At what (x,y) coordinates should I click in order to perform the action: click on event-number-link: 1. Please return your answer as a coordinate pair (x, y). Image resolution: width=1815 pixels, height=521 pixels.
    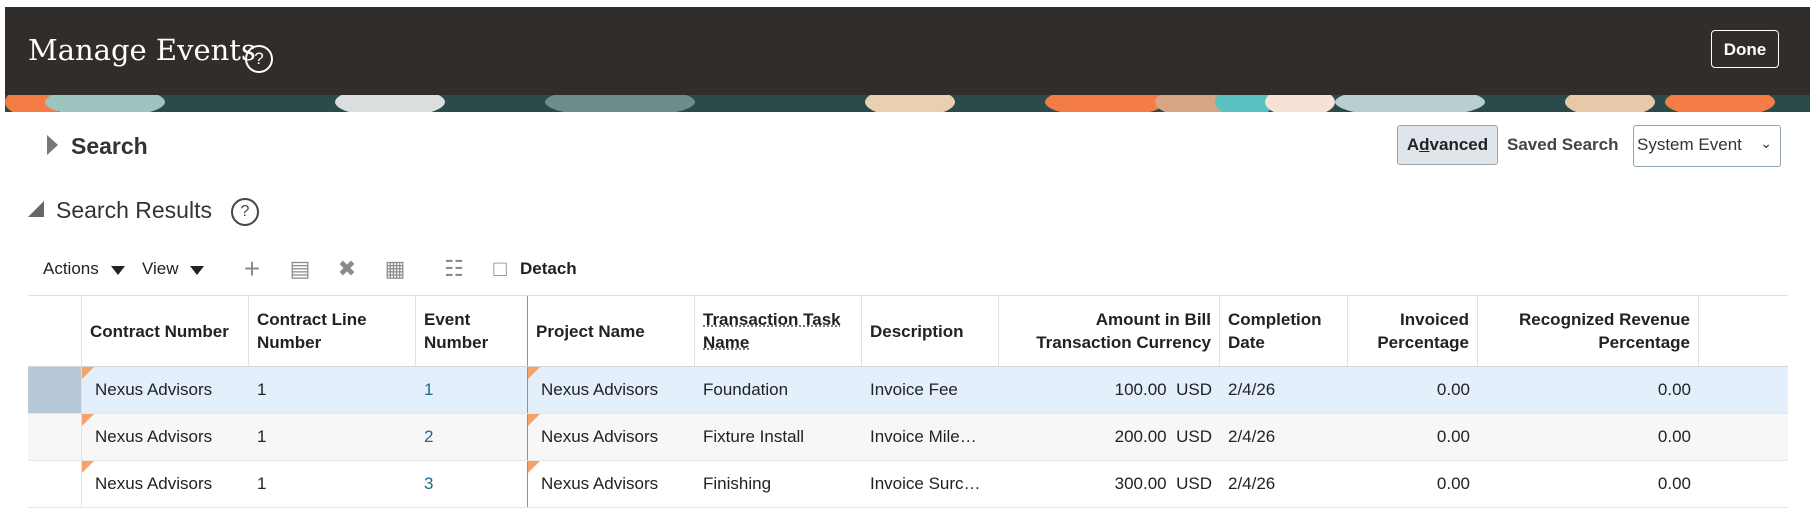
    Looking at the image, I should click on (472, 390).